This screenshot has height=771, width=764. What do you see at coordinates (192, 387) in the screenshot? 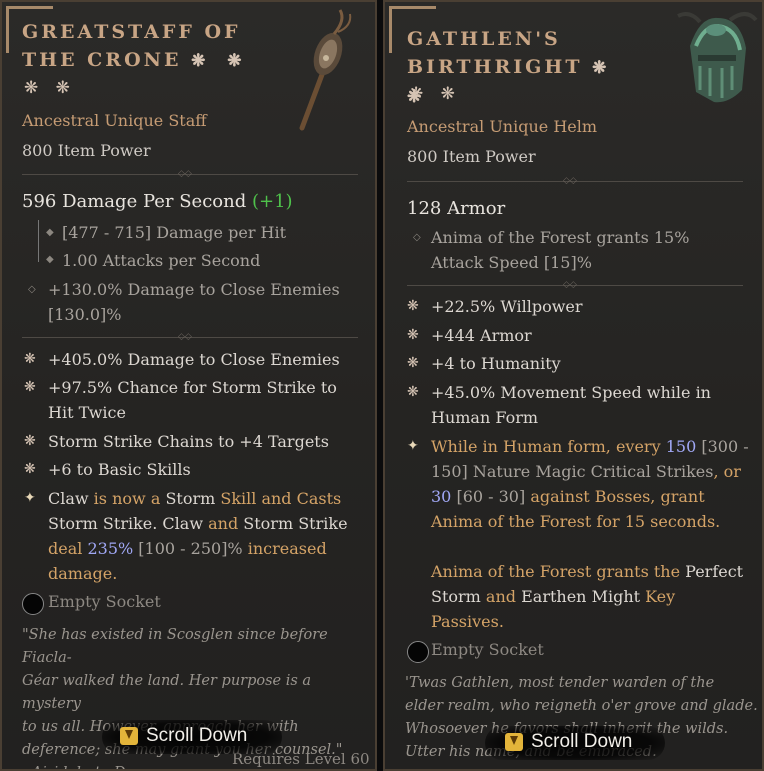
I see `affix-text: +97.5% Chance for Storm Strike to` at bounding box center [192, 387].